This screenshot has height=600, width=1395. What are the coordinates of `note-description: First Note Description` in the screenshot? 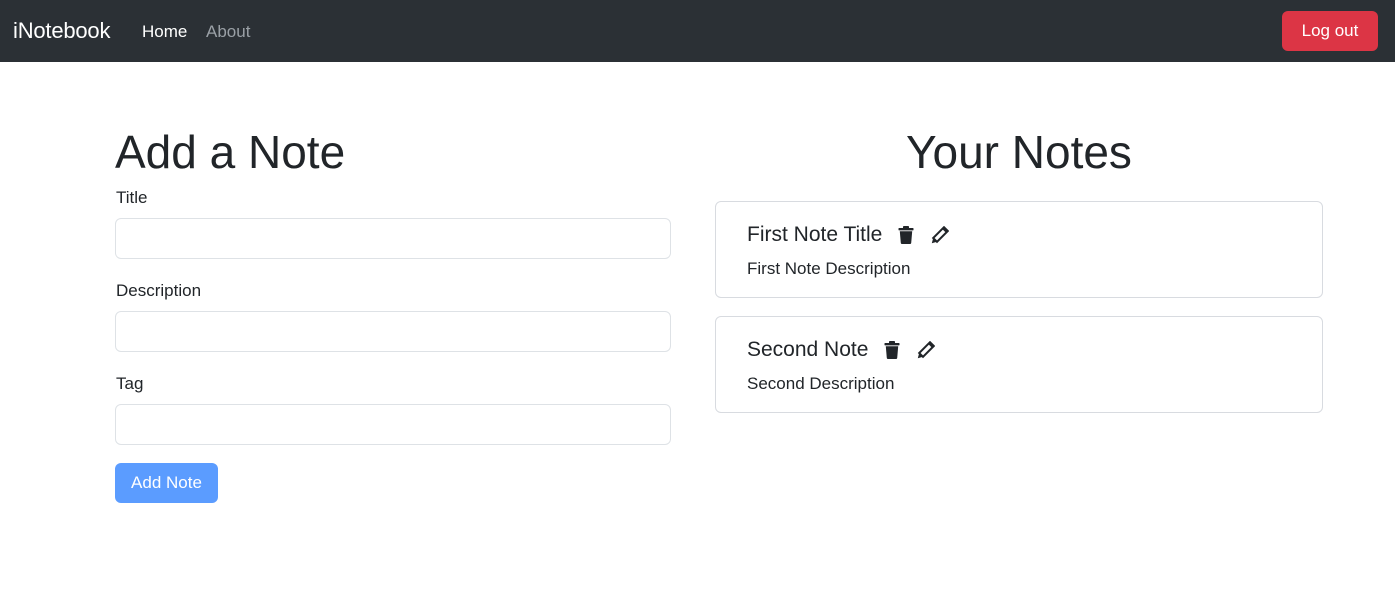 It's located at (829, 268).